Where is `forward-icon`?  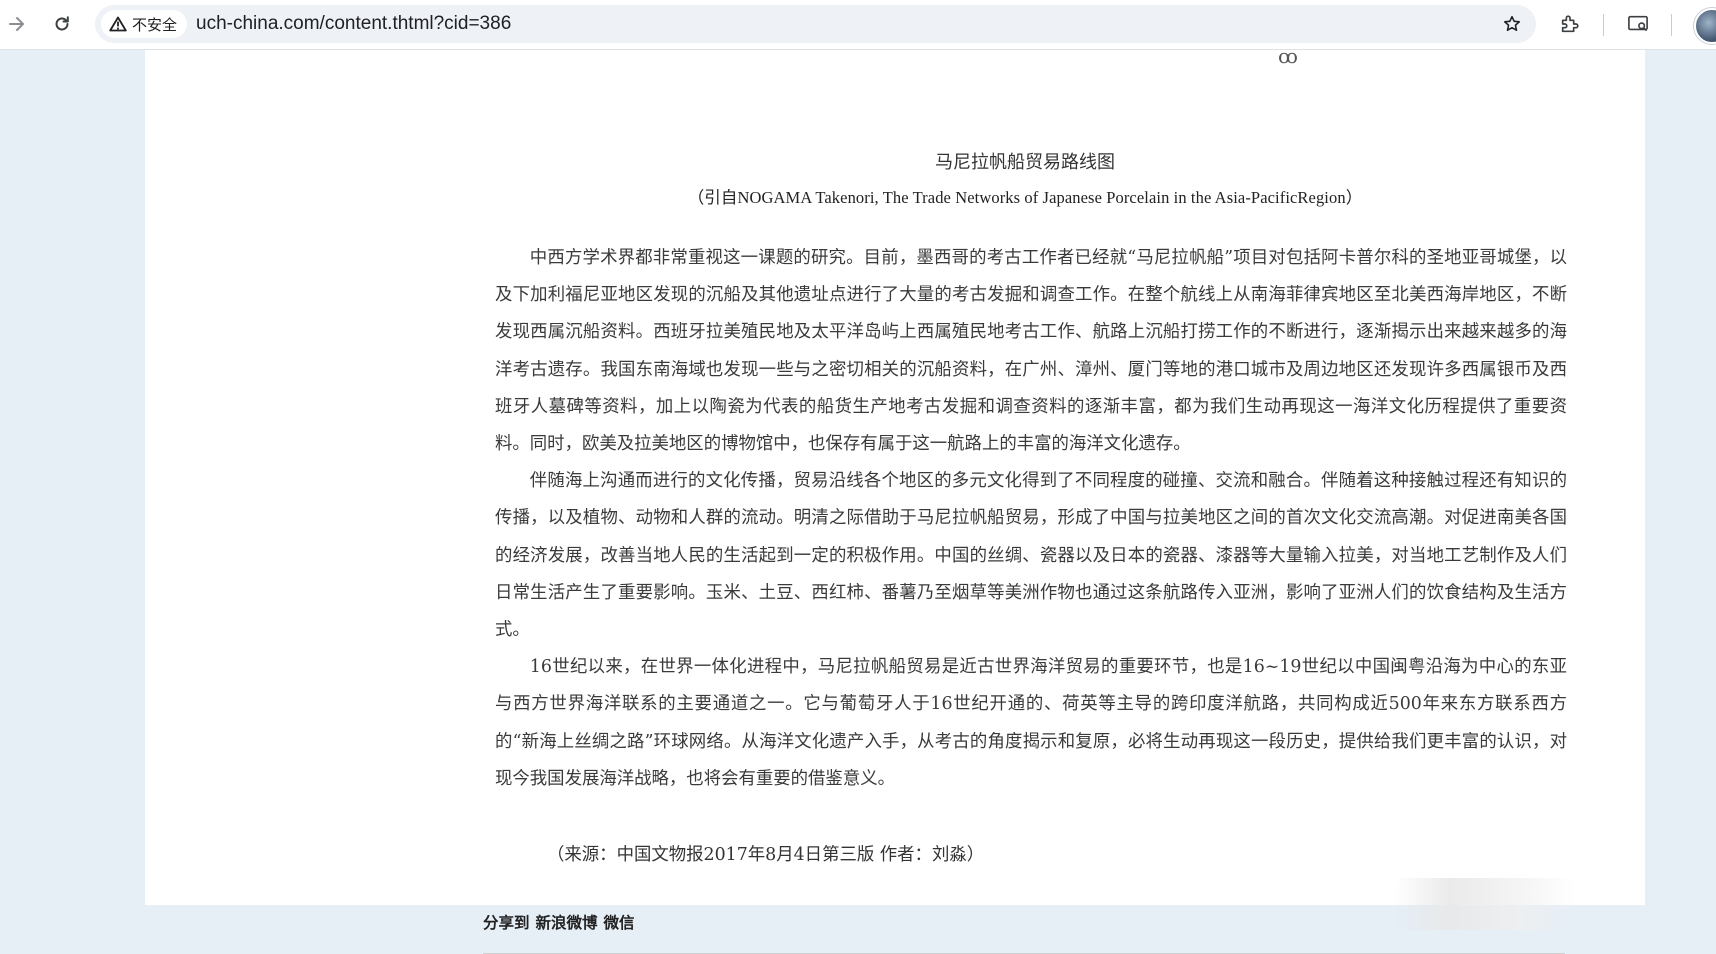
forward-icon is located at coordinates (16, 24).